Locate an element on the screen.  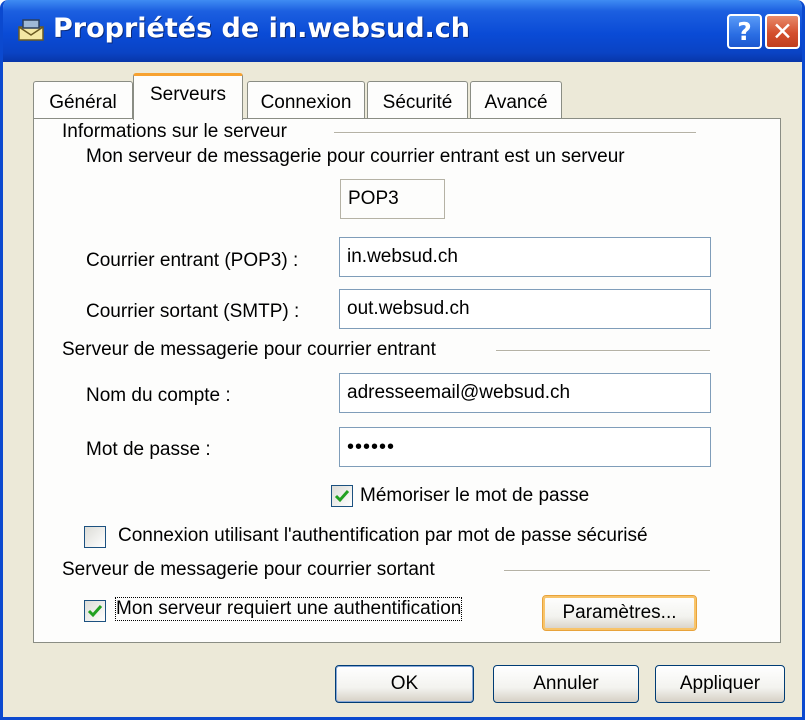
account-name-label: Nom du compte : is located at coordinates (158, 395).